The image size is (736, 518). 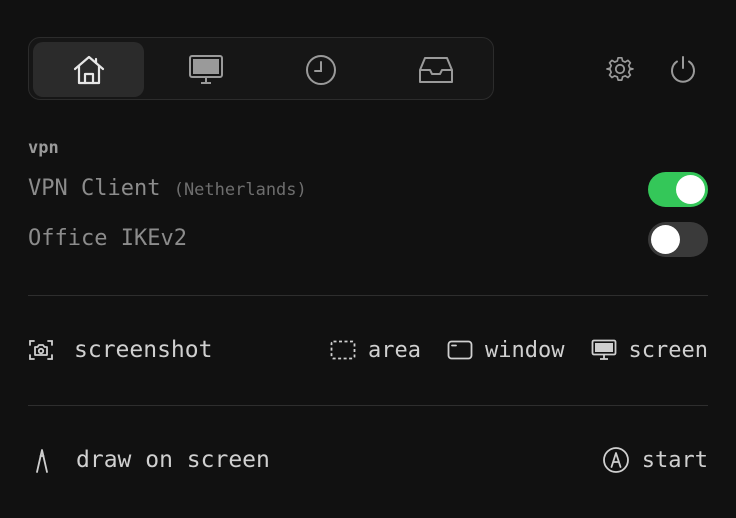 I want to click on screenshot-area-button: area, so click(x=375, y=350).